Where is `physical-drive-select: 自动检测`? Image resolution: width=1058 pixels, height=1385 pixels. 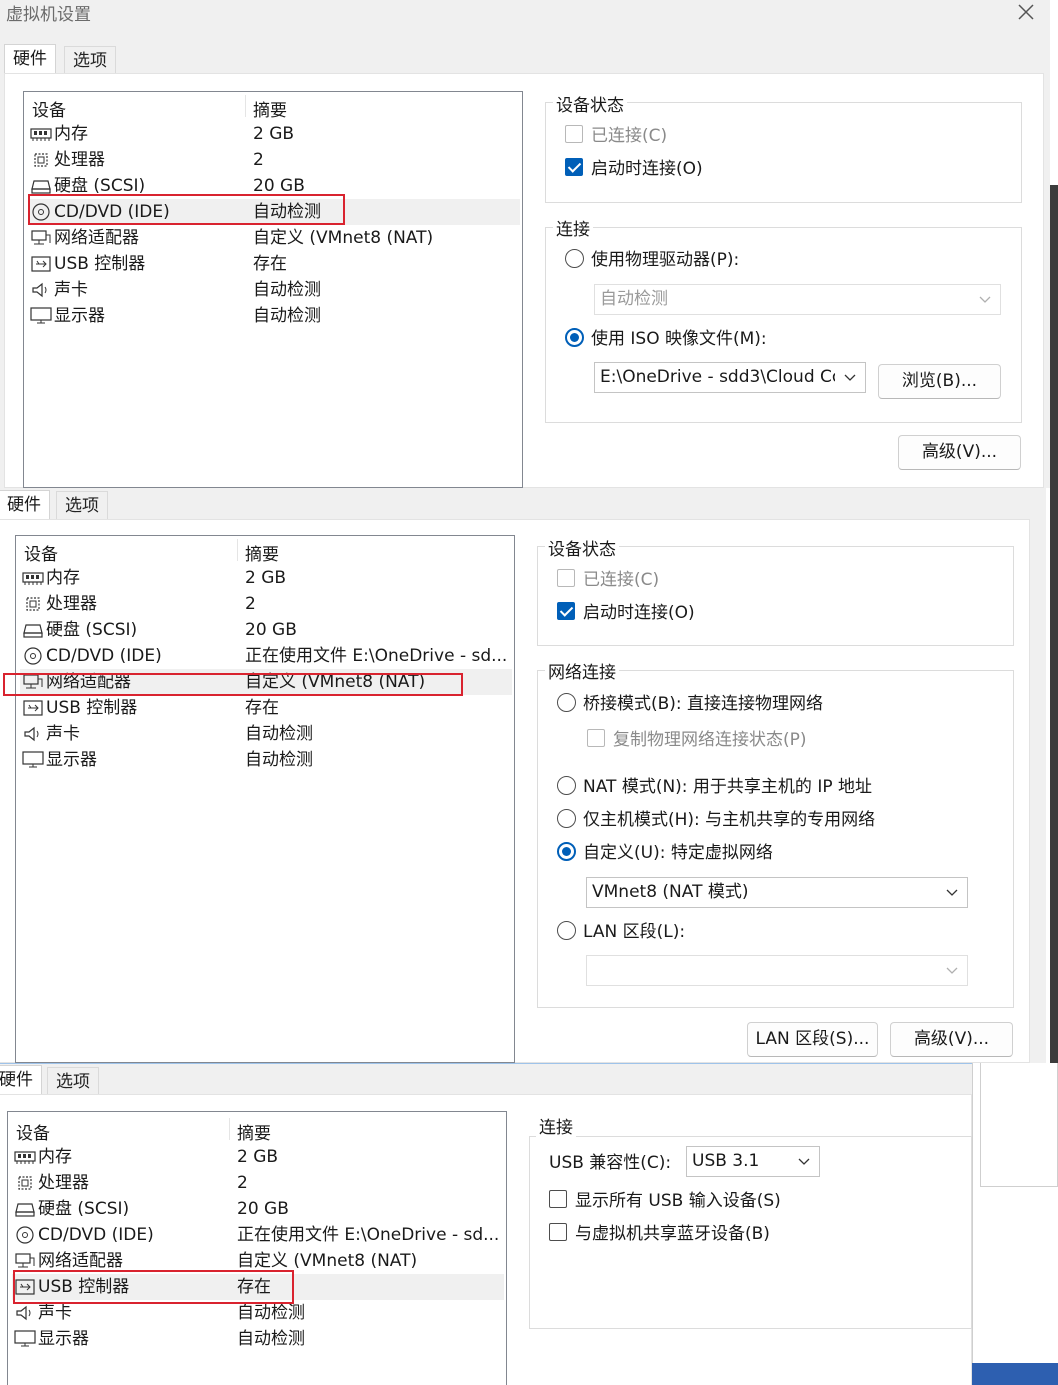 physical-drive-select: 自动检测 is located at coordinates (797, 299).